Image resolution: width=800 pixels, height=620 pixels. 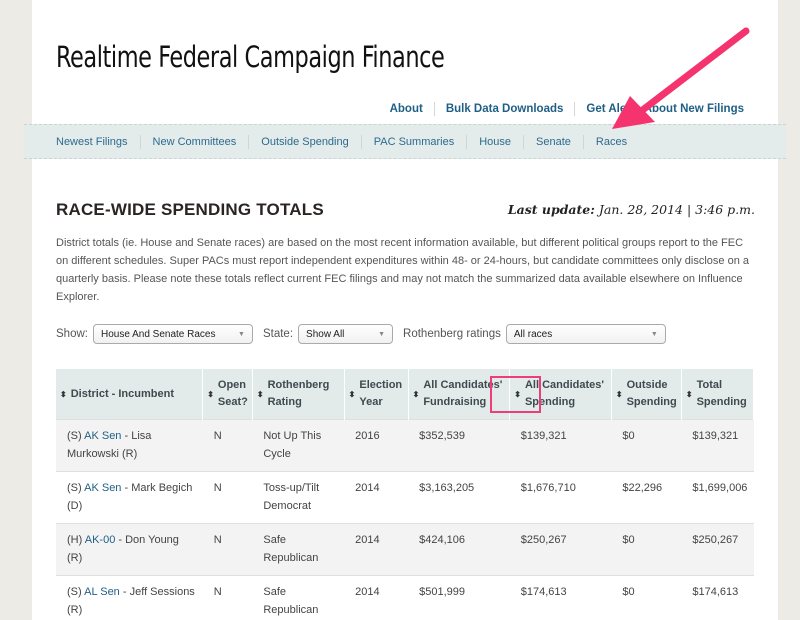 What do you see at coordinates (129, 549) in the screenshot?
I see `cell-district: (H) AK-00 - Don Young (R)` at bounding box center [129, 549].